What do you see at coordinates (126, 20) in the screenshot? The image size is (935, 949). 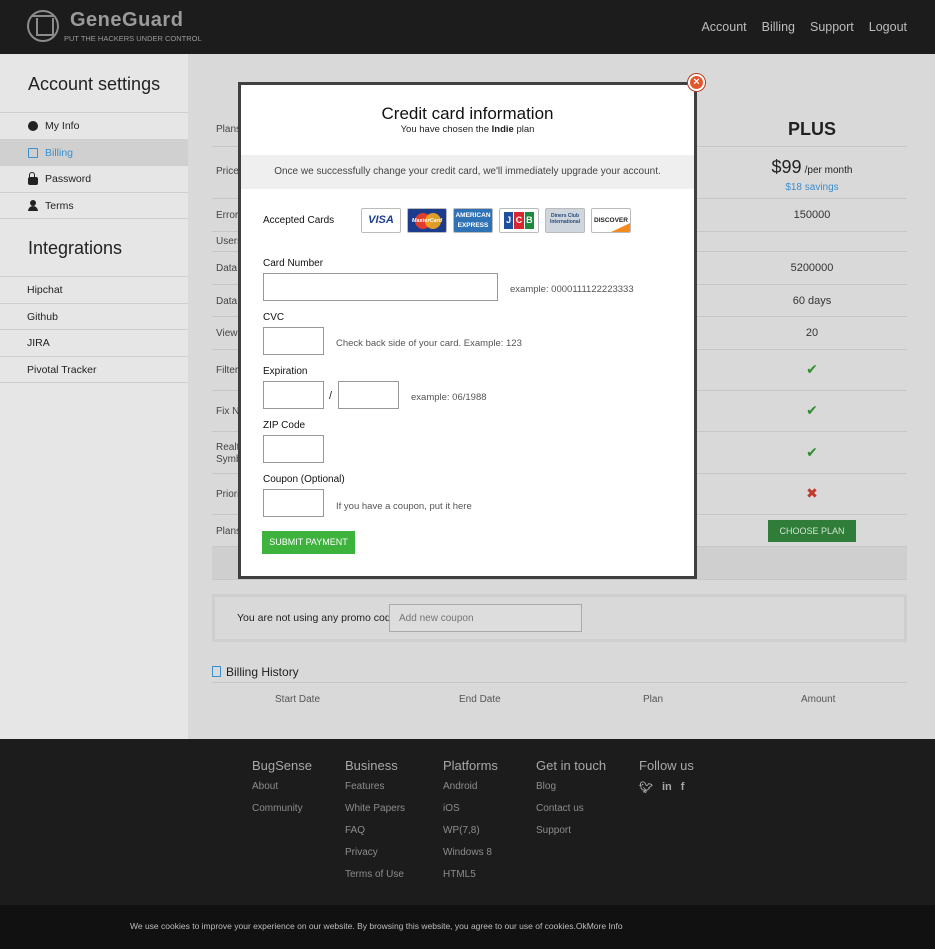 I see `brand-name: GeneGuard` at bounding box center [126, 20].